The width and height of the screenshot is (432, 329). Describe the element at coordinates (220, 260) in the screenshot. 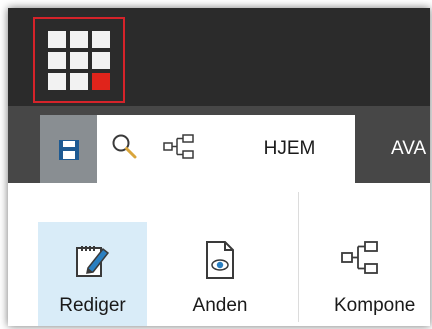

I see `document-view-icon` at that location.